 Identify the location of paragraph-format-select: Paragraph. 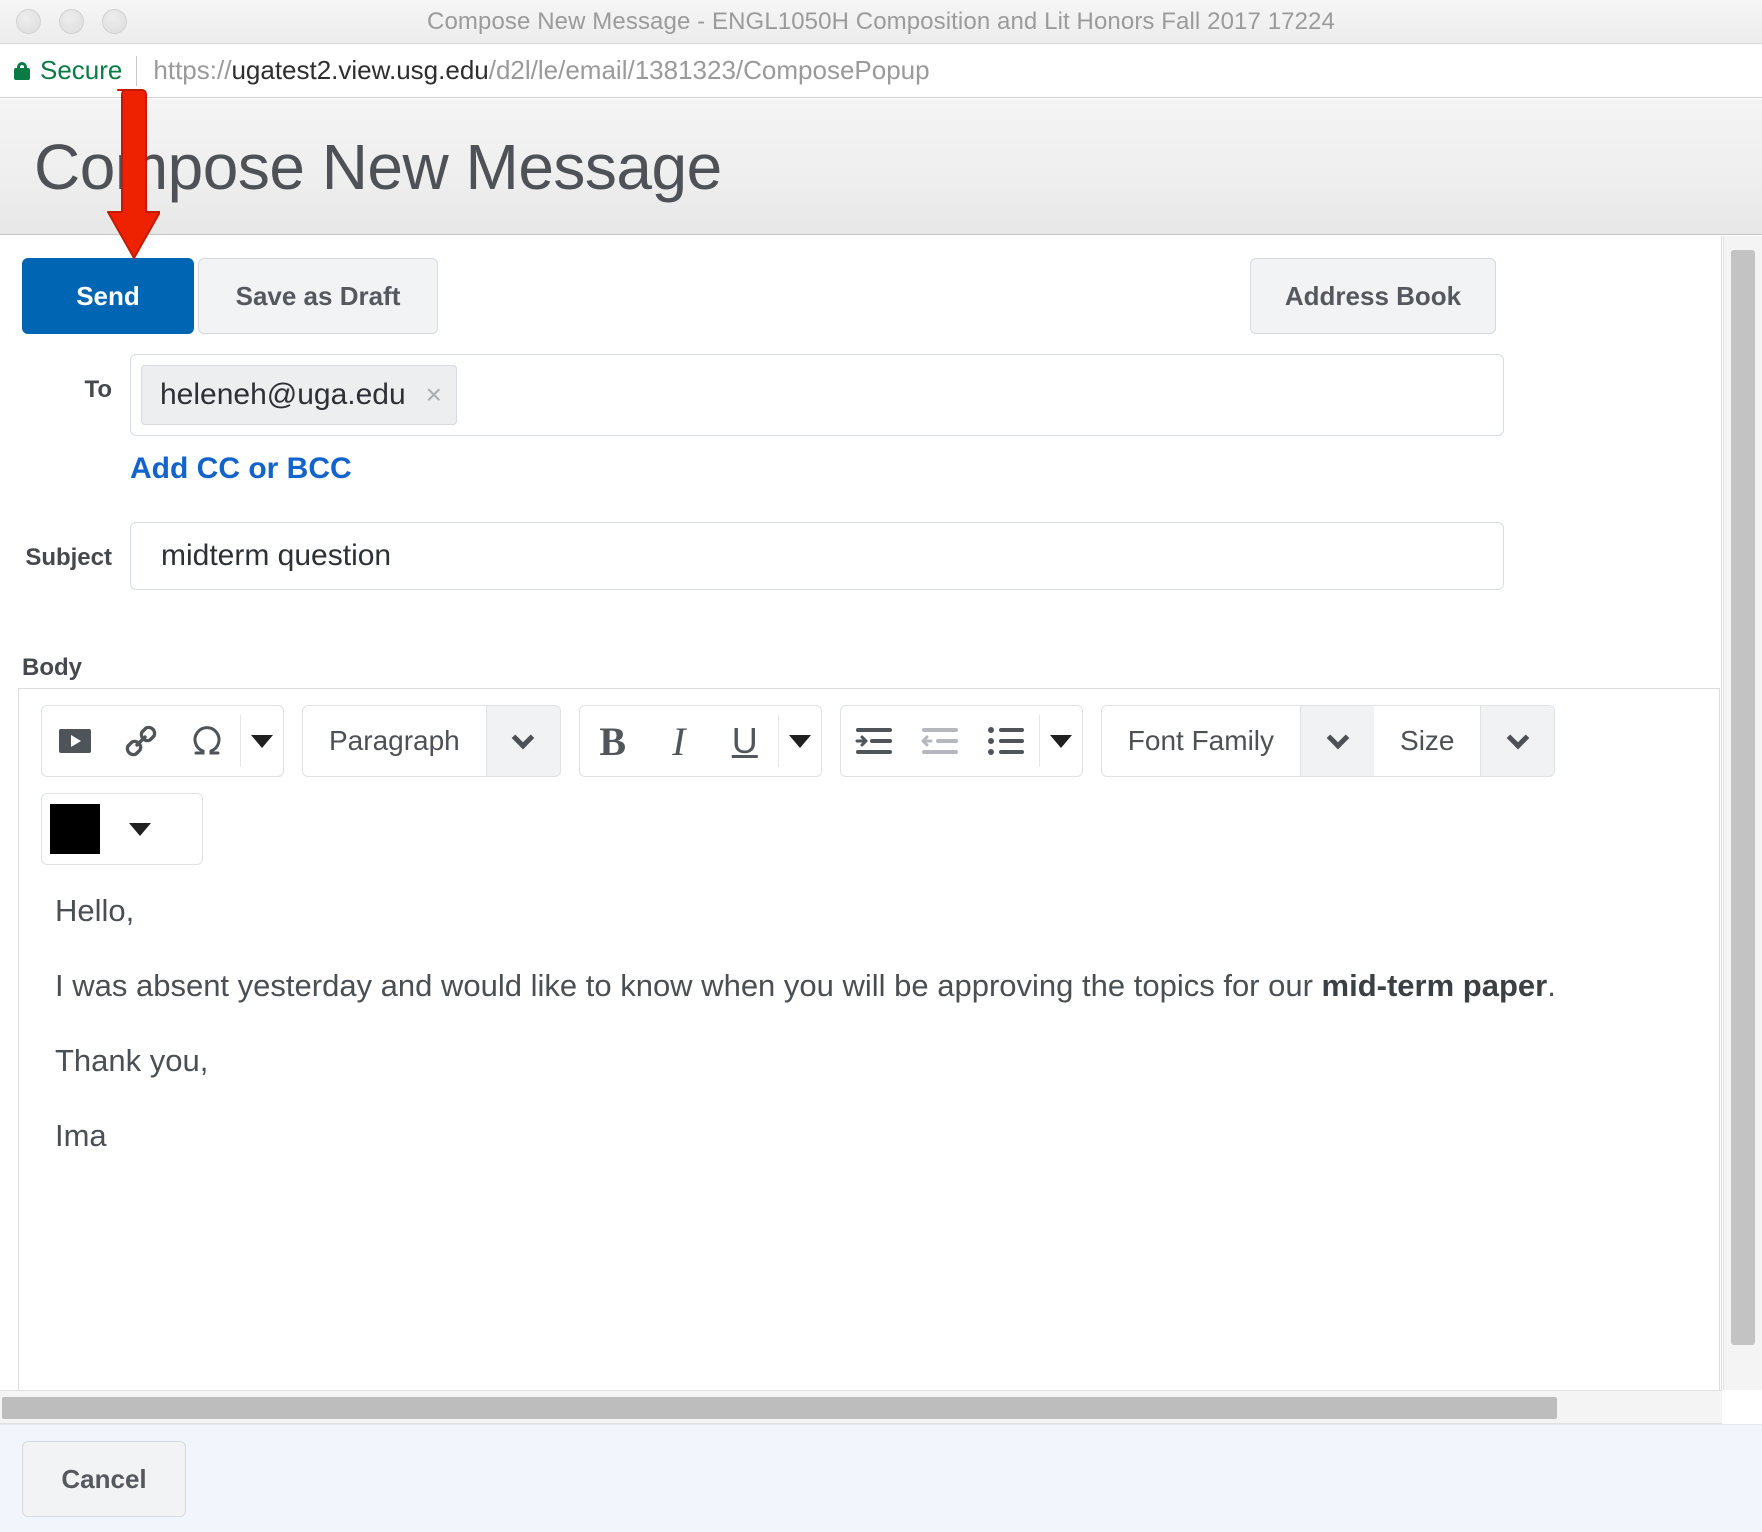
(431, 741).